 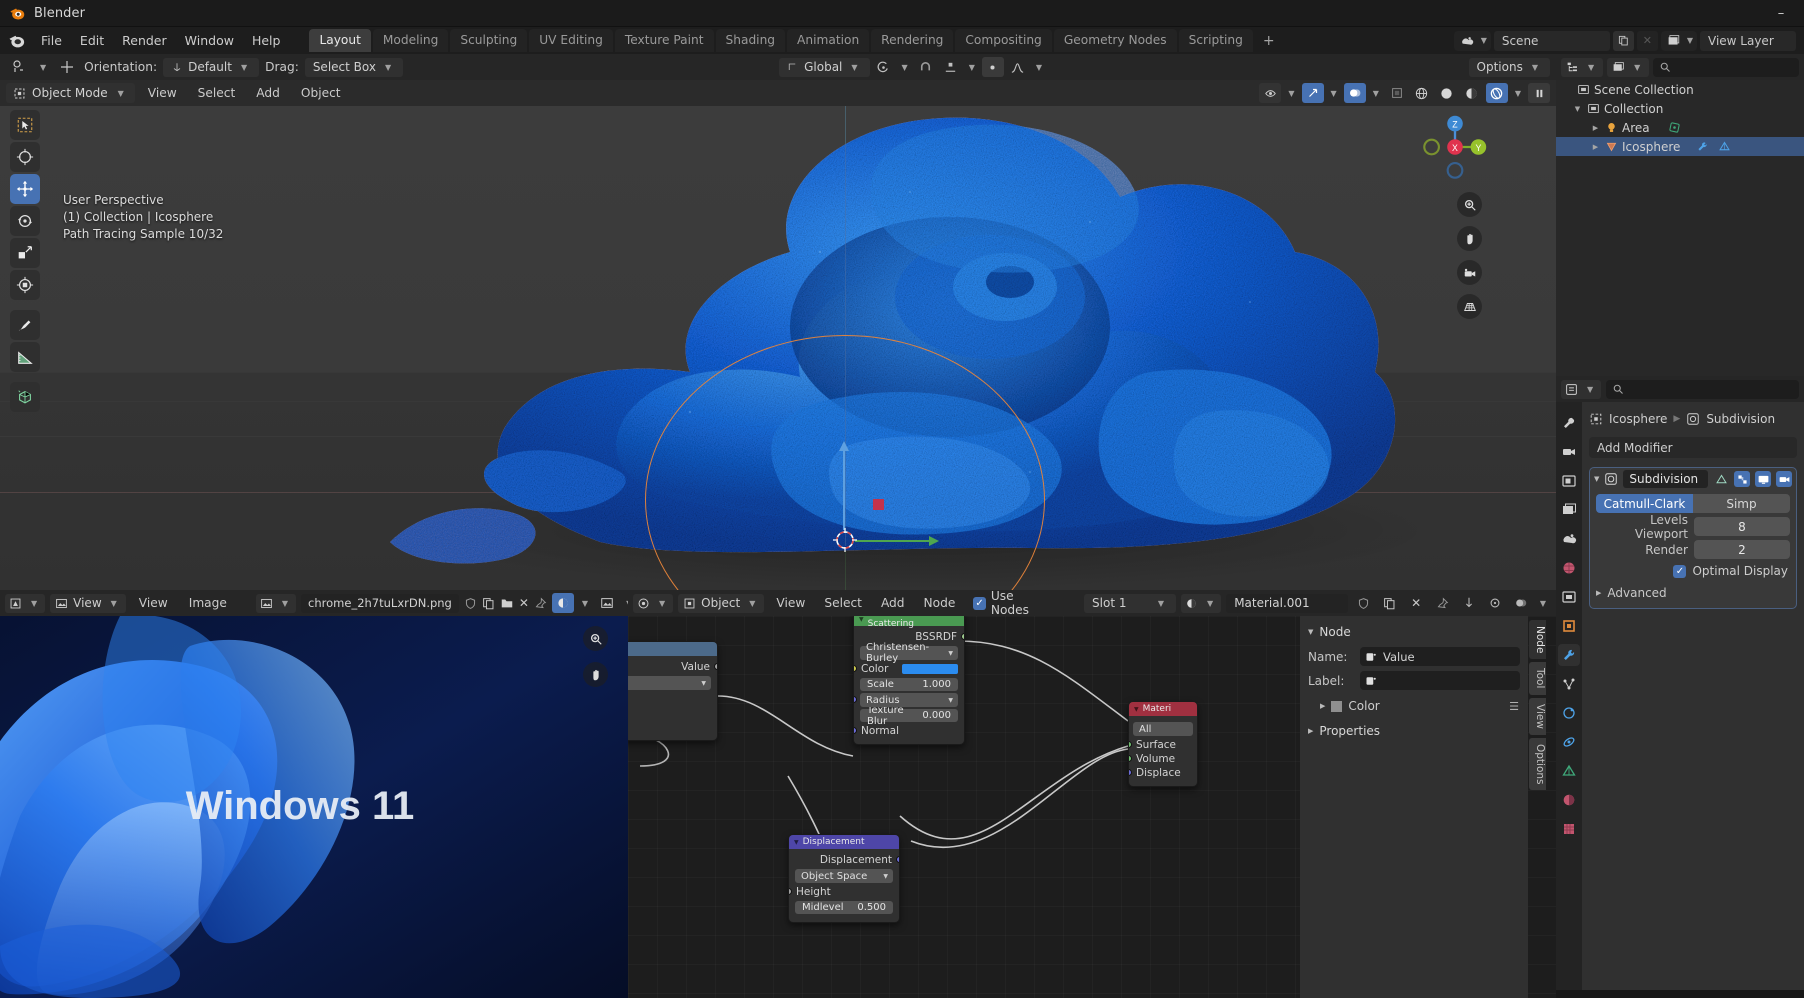 I want to click on target-dropdown: All, so click(x=1163, y=729).